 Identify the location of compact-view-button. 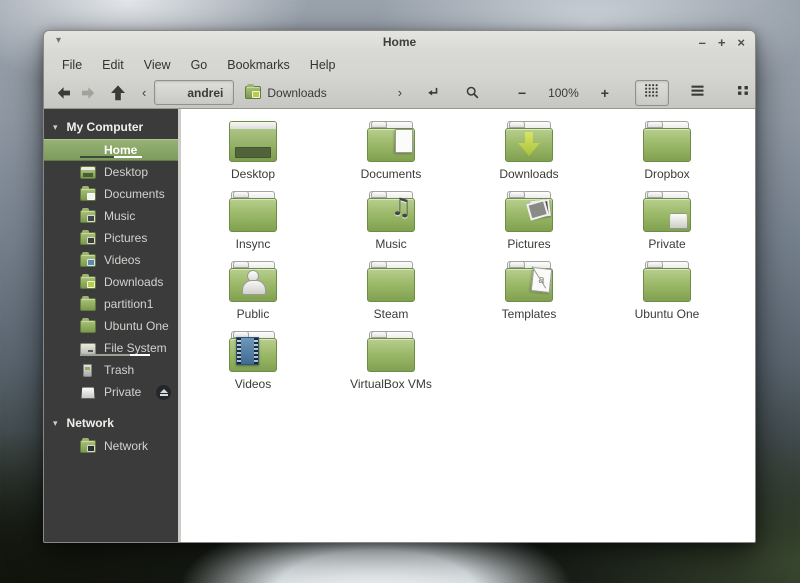
(741, 93).